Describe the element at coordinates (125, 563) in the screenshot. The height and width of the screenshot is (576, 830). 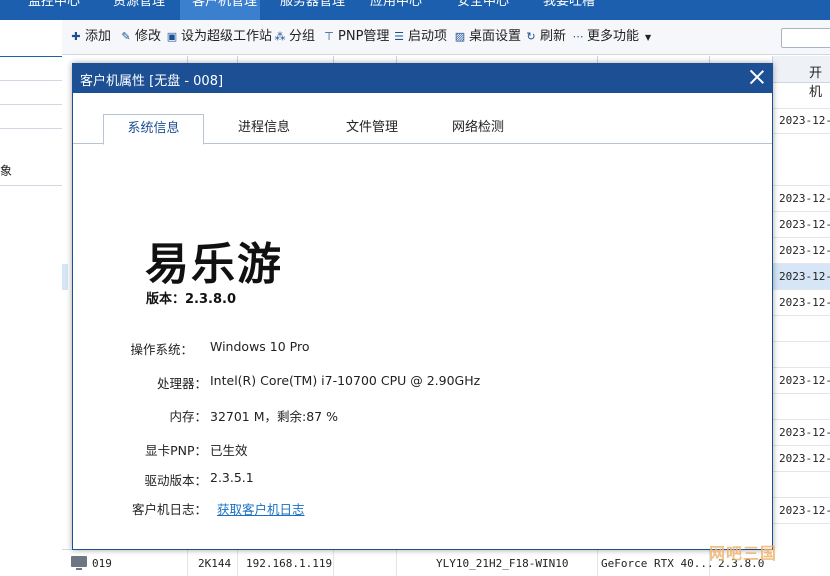
I see `cell-id: 019` at that location.